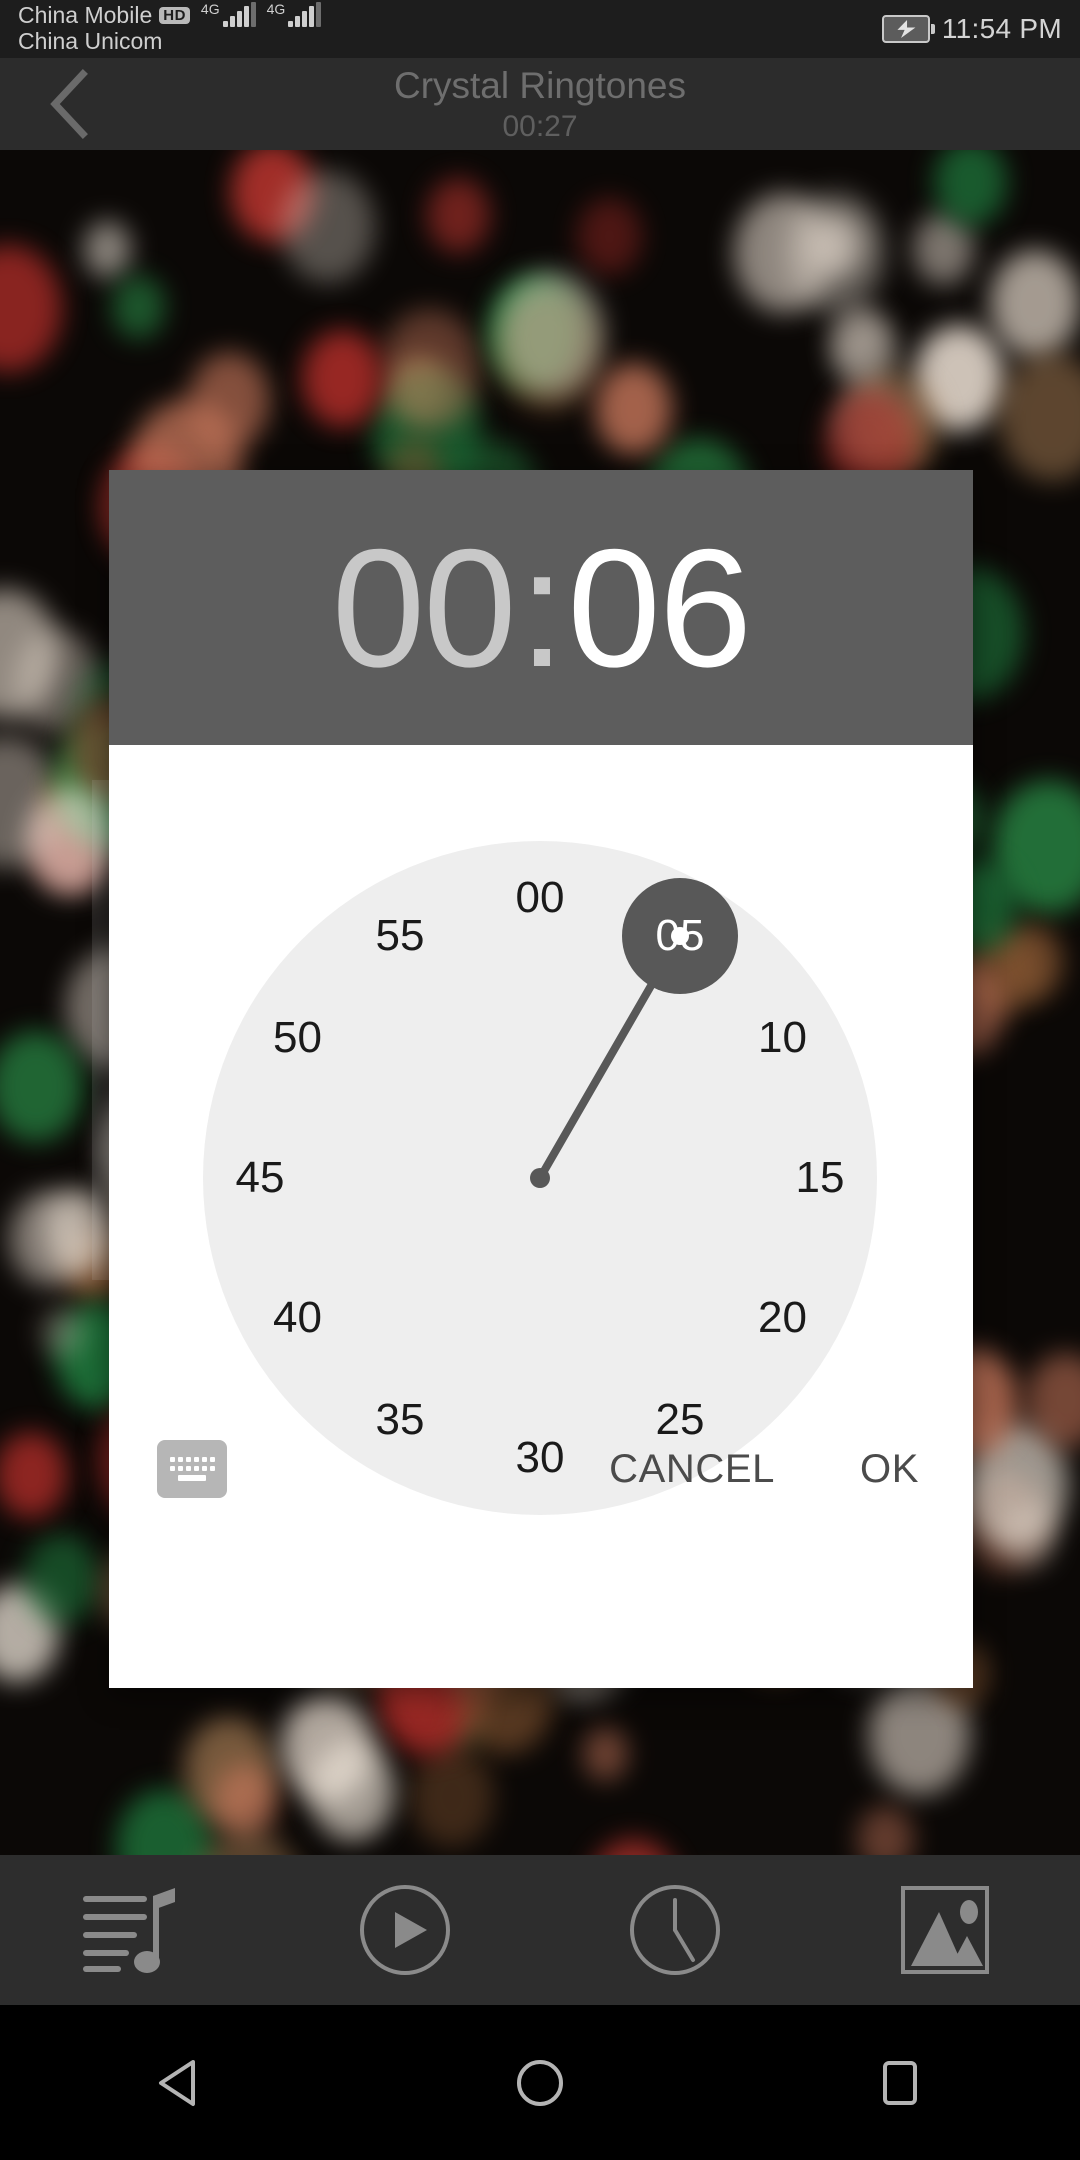  What do you see at coordinates (210, 9) in the screenshot?
I see `network-type-1: 4G` at bounding box center [210, 9].